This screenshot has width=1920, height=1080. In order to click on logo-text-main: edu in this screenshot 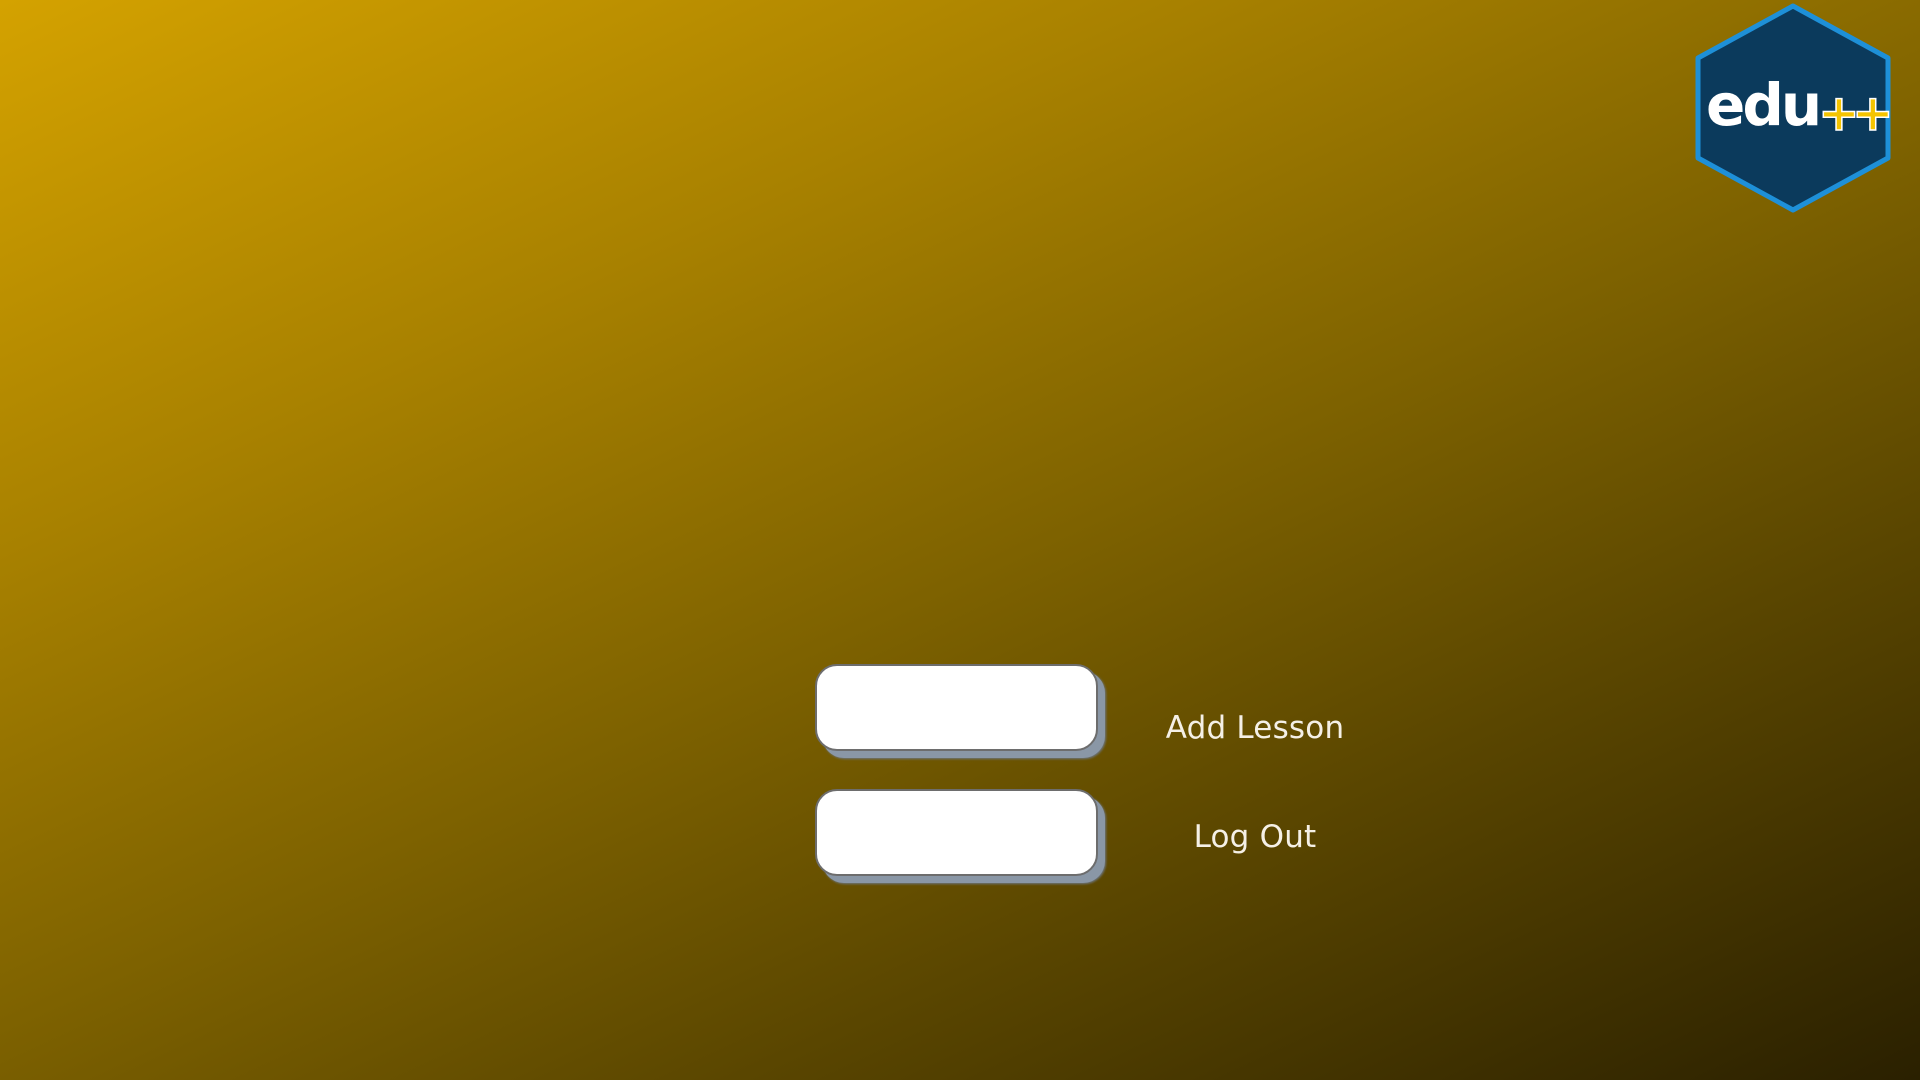, I will do `click(1762, 105)`.